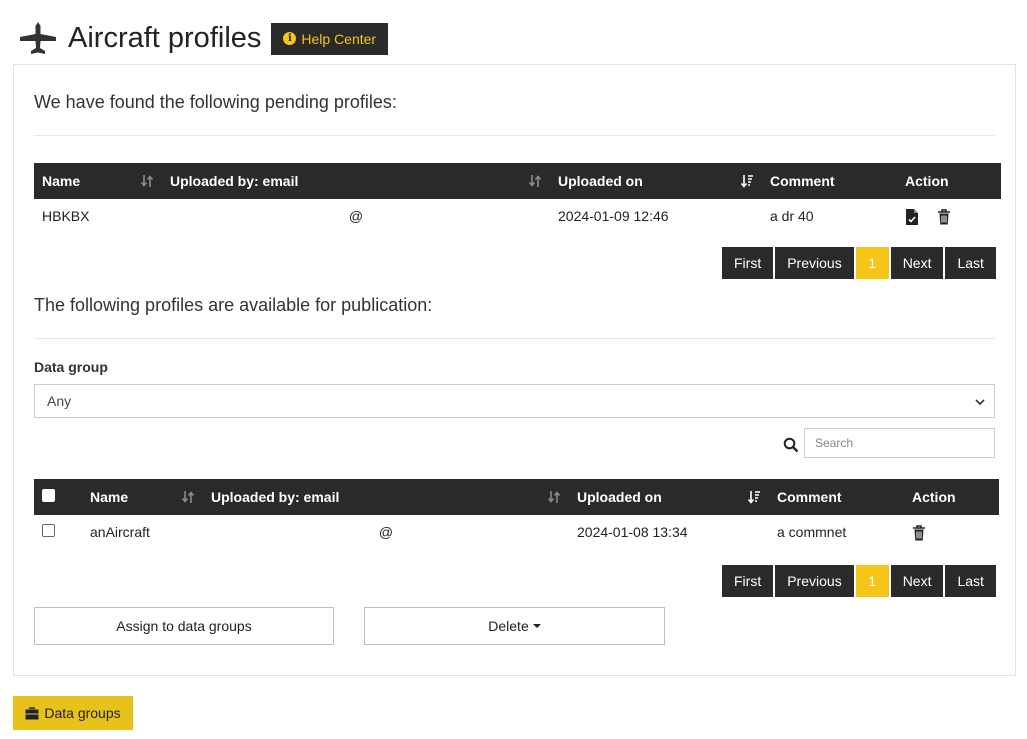  What do you see at coordinates (59, 401) in the screenshot?
I see `data-group-value: Any` at bounding box center [59, 401].